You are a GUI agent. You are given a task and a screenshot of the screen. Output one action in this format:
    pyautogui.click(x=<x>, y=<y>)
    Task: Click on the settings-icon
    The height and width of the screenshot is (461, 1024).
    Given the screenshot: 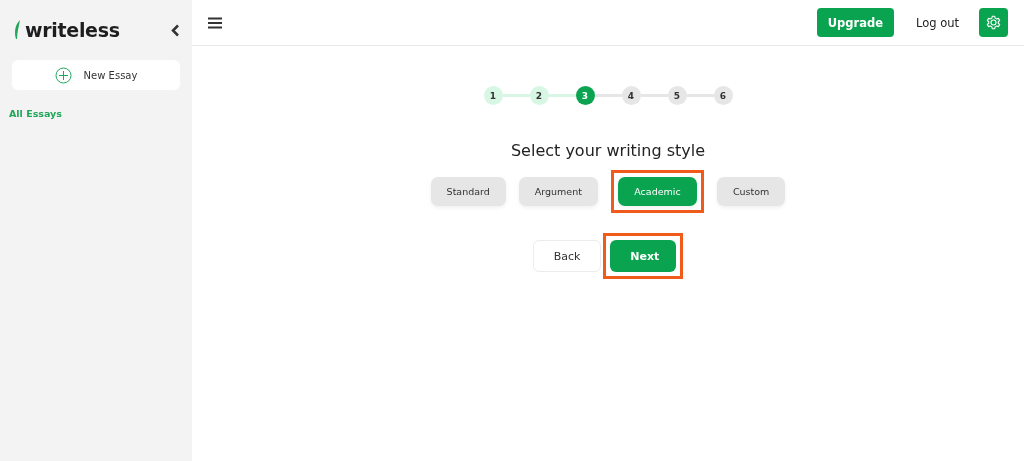 What is the action you would take?
    pyautogui.click(x=993, y=22)
    